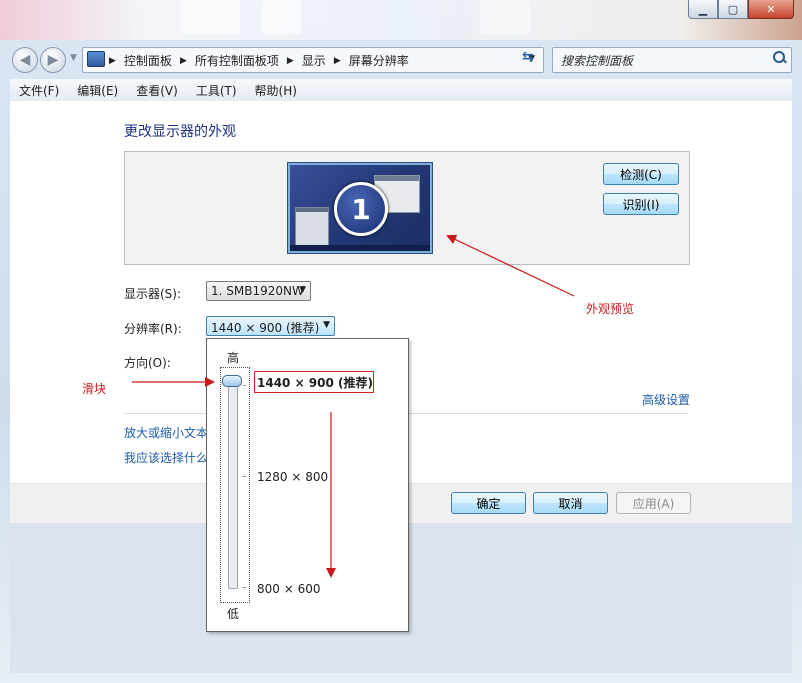  I want to click on resolution-select: 1440 × 900 (推荐) ▼, so click(270, 326).